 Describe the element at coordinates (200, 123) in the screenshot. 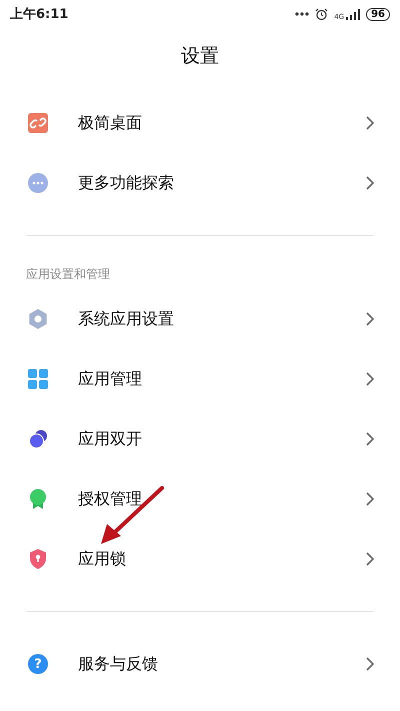

I see `settings-item: 极简桌面` at that location.